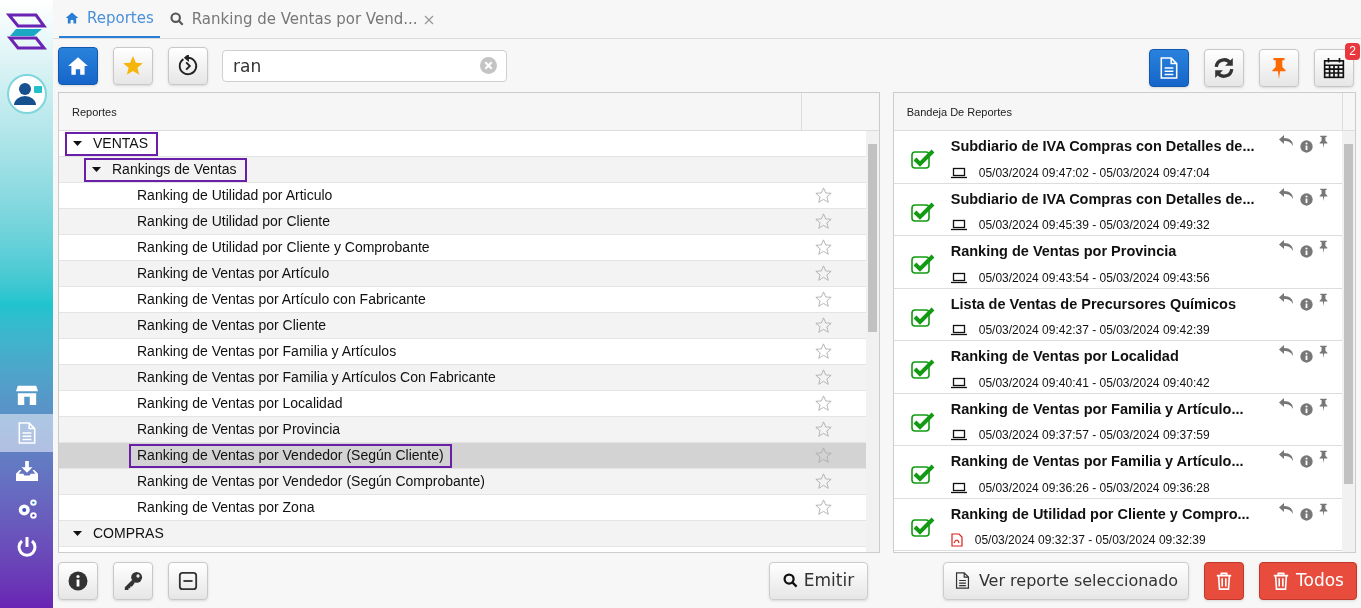 Image resolution: width=1361 pixels, height=608 pixels. I want to click on report-title: Ranking de Ventas por Provincia, so click(1064, 251).